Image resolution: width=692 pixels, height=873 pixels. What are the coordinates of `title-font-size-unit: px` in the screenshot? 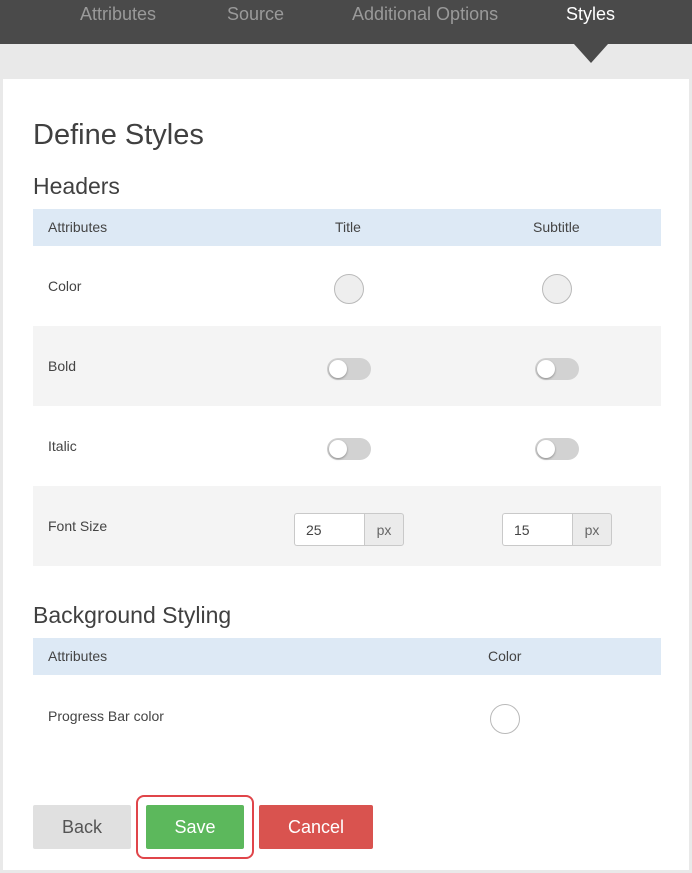 It's located at (384, 529).